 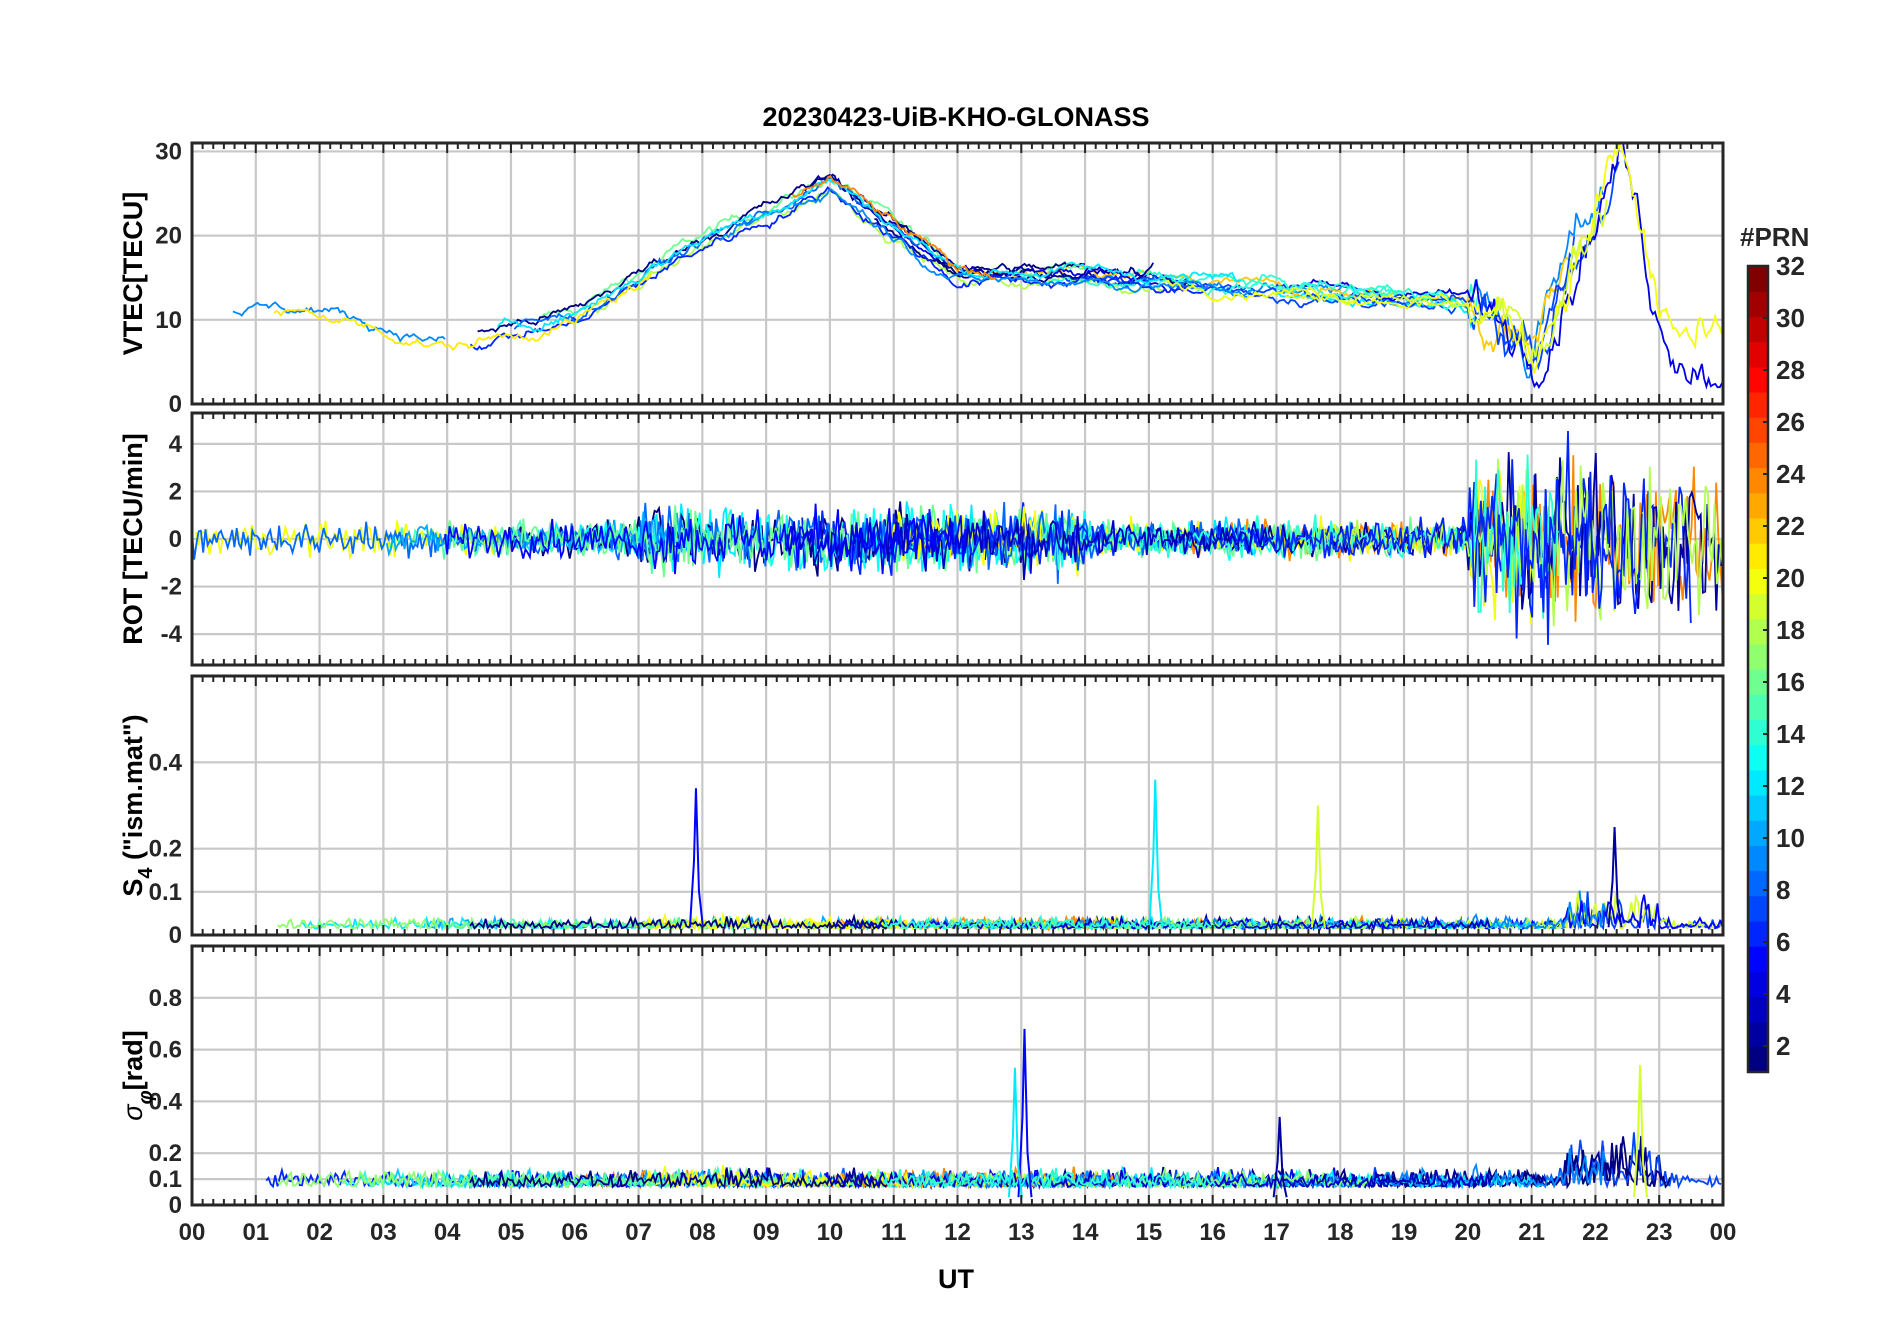 What do you see at coordinates (1467, 1232) in the screenshot?
I see `x-tick-label: 20` at bounding box center [1467, 1232].